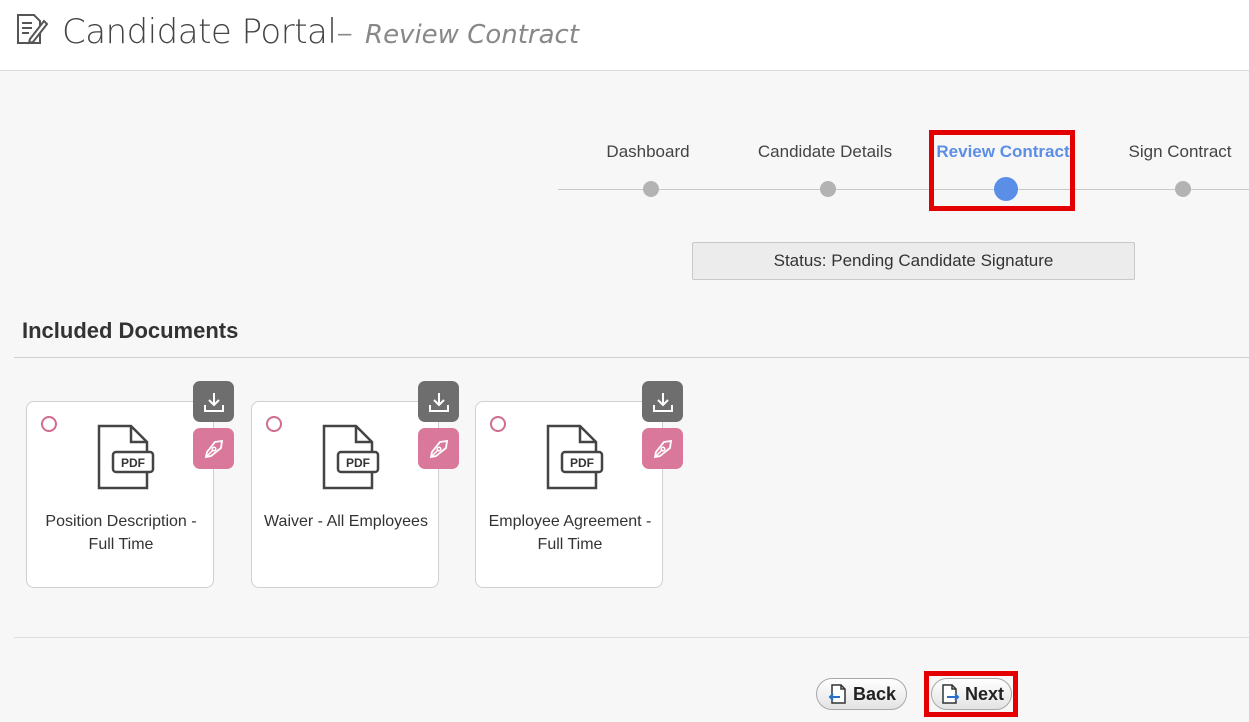 The height and width of the screenshot is (722, 1249). What do you see at coordinates (1002, 170) in the screenshot?
I see `active-step-highlight-box` at bounding box center [1002, 170].